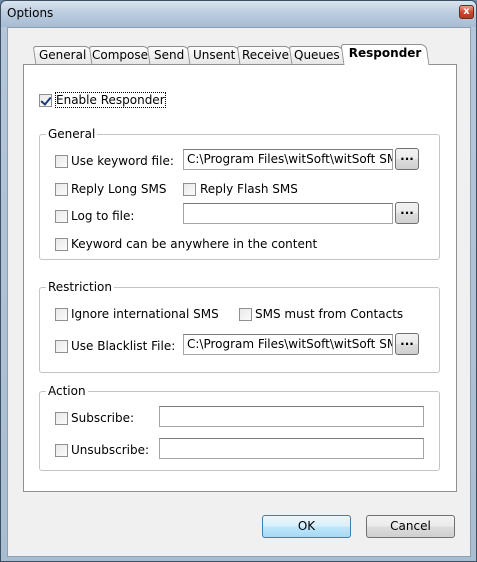 This screenshot has height=562, width=477. Describe the element at coordinates (120, 55) in the screenshot. I see `tab-compose: Compose` at that location.